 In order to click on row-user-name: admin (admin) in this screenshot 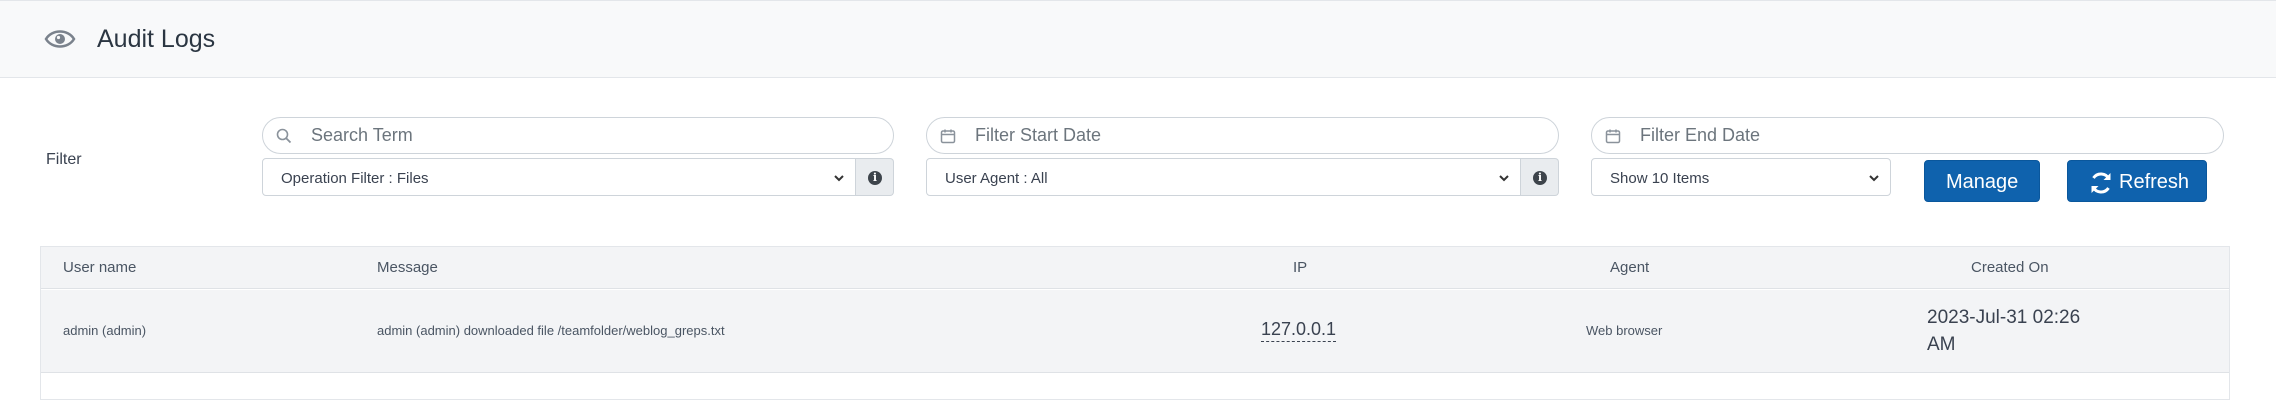, I will do `click(105, 330)`.